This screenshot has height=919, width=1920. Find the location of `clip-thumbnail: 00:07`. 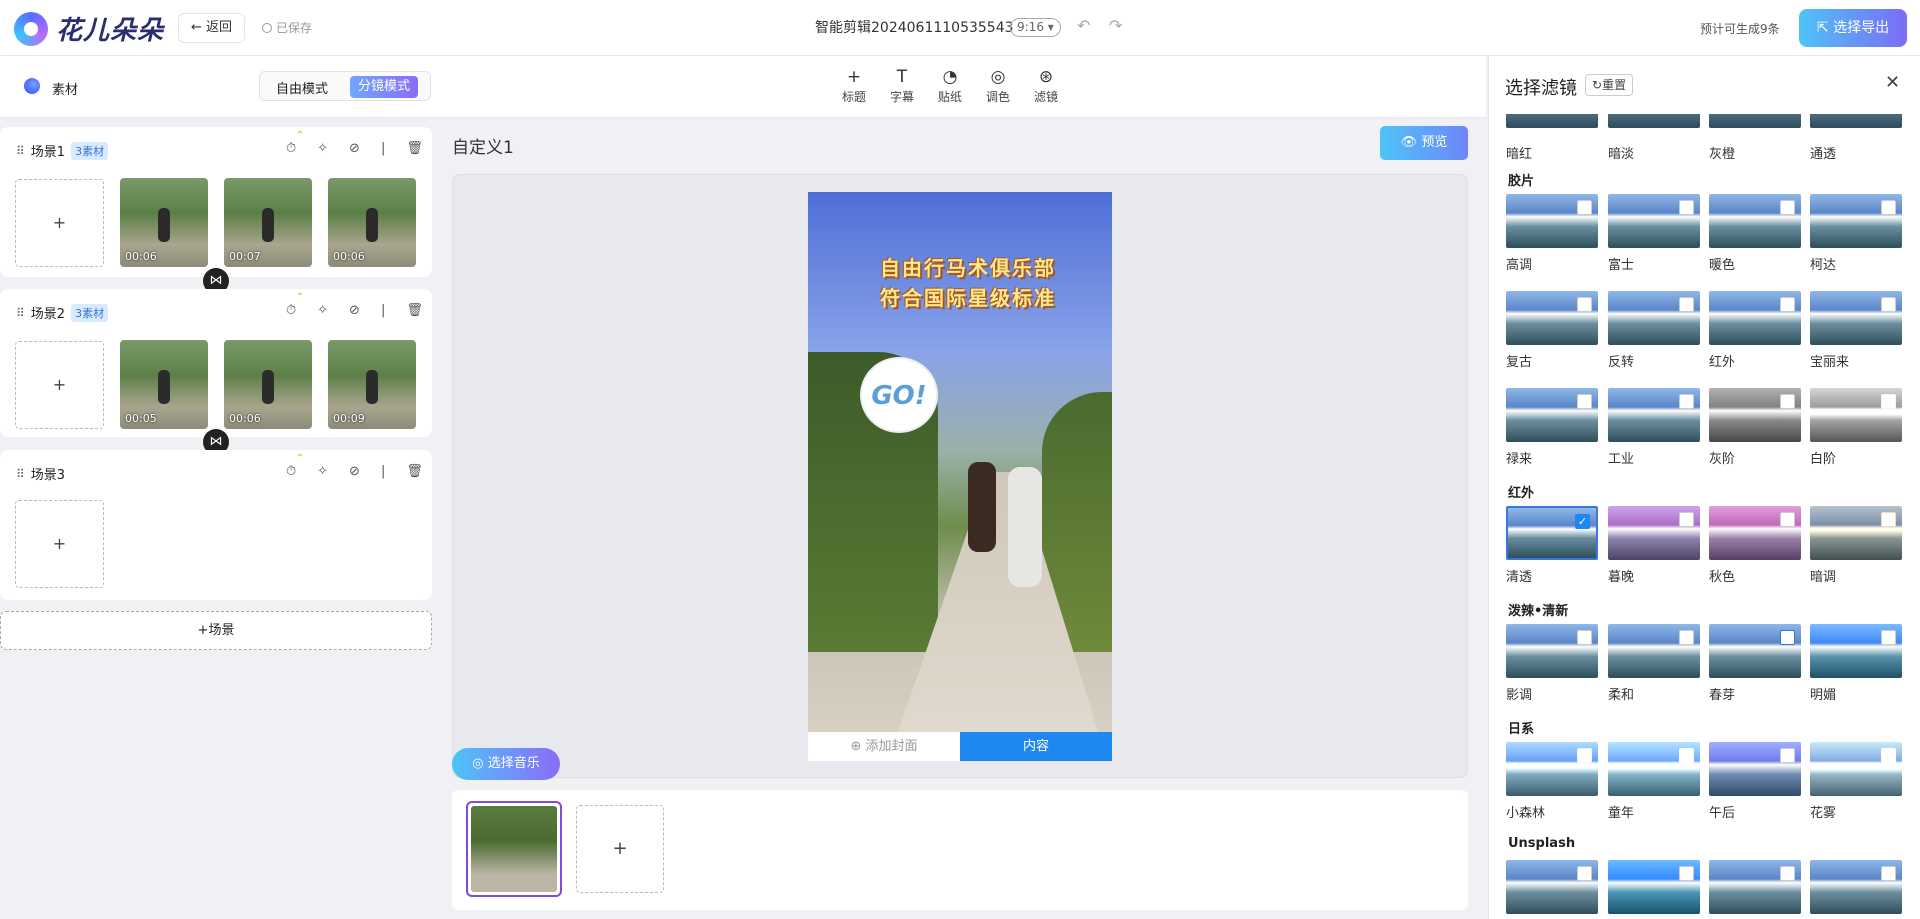

clip-thumbnail: 00:07 is located at coordinates (268, 222).